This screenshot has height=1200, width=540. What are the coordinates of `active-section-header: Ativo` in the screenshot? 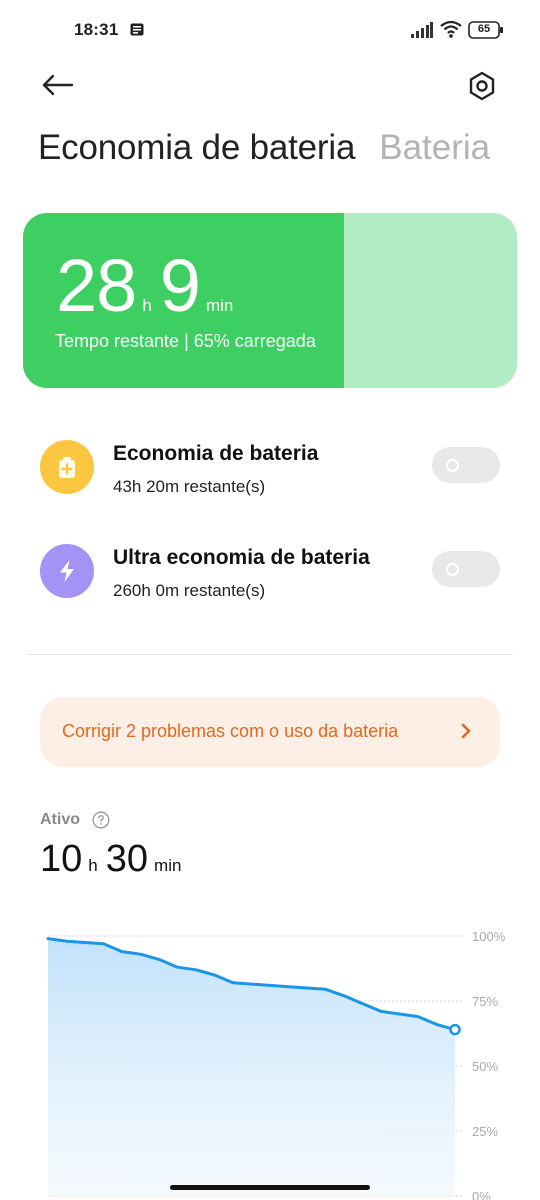 It's located at (75, 820).